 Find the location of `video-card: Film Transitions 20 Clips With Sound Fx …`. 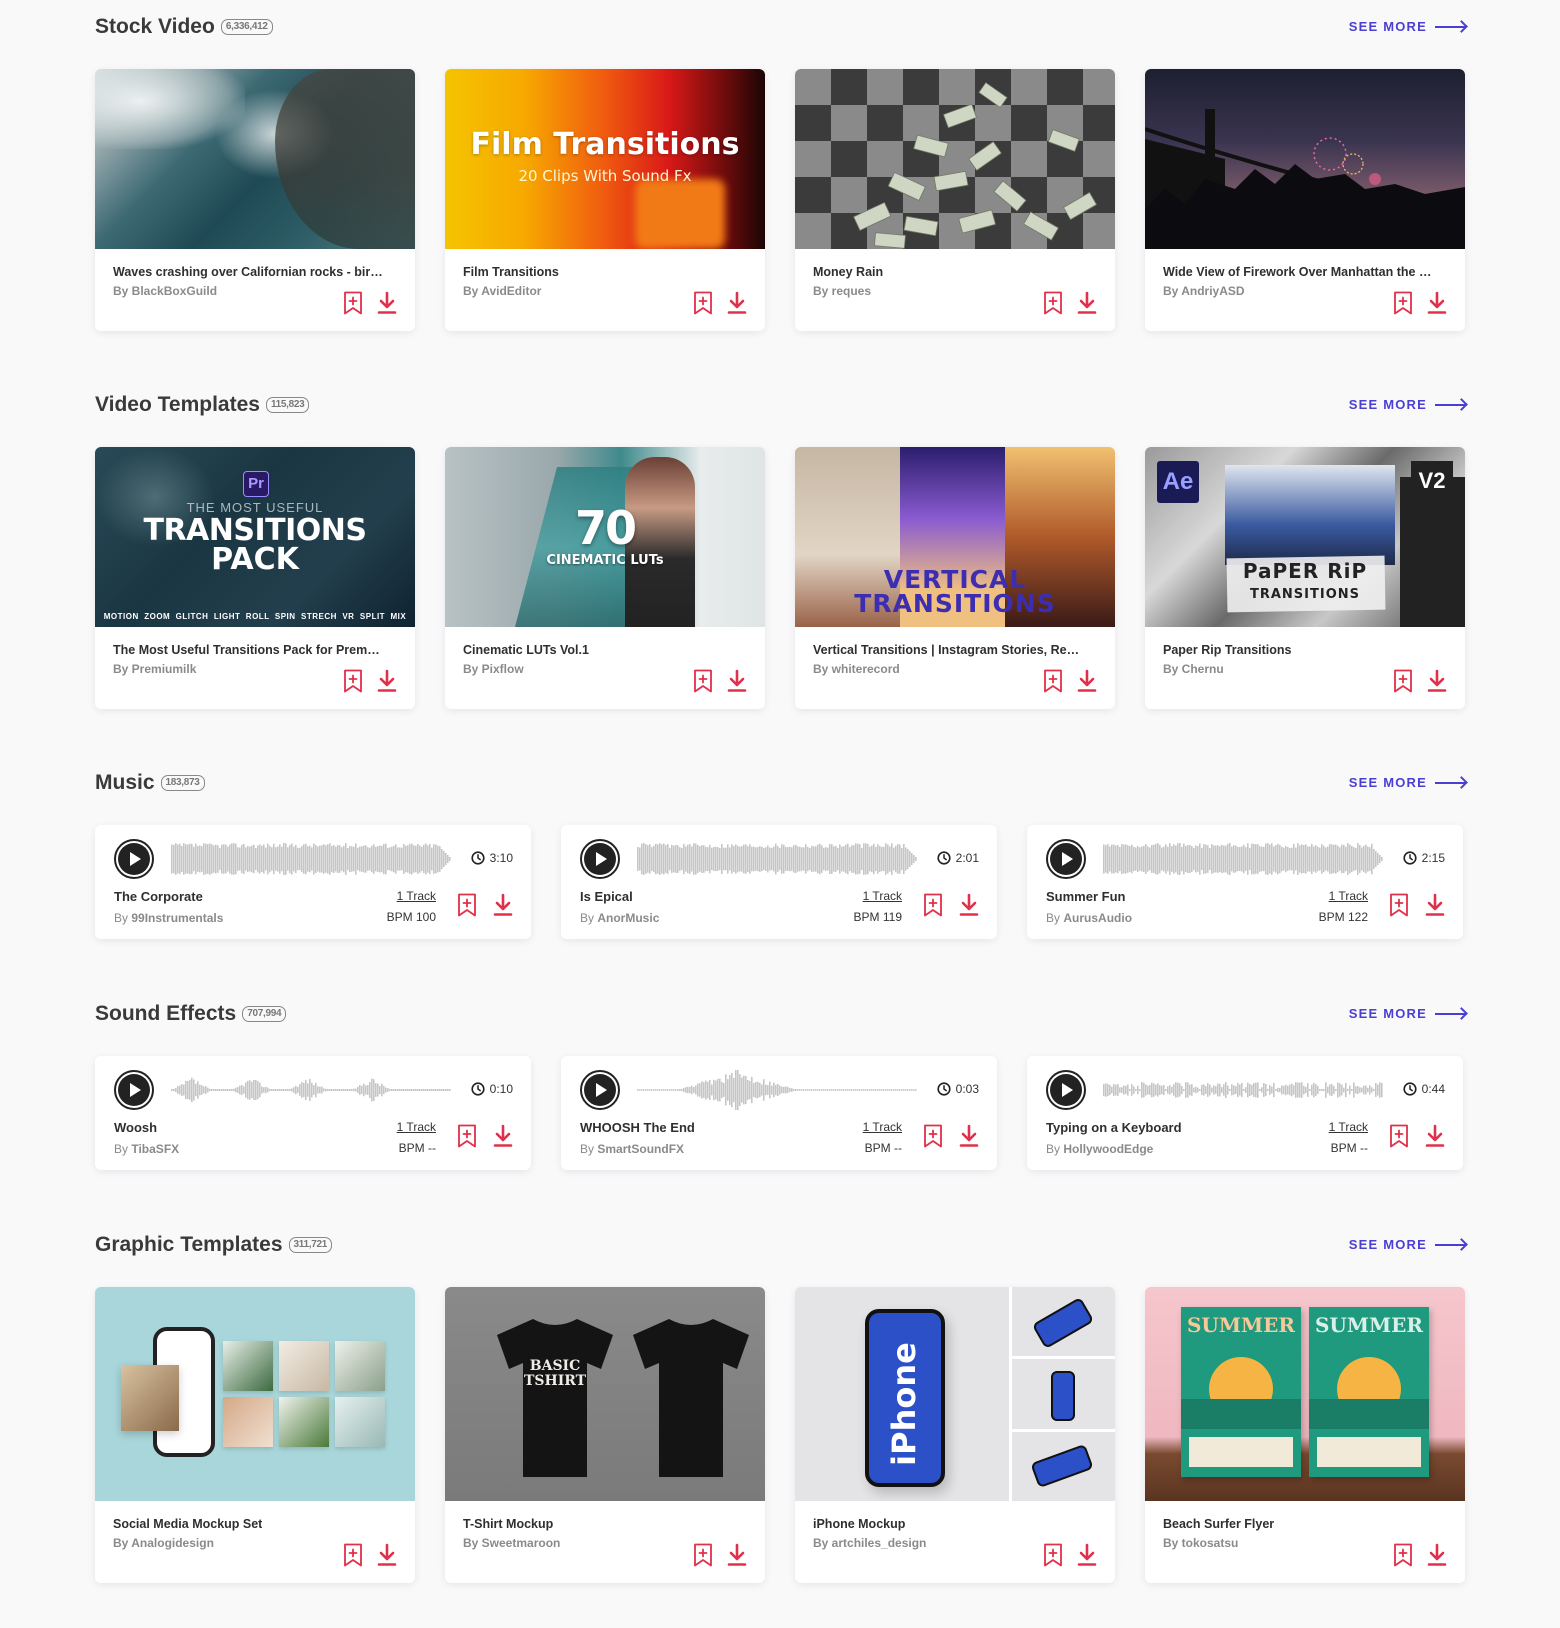

video-card: Film Transitions 20 Clips With Sound Fx … is located at coordinates (605, 200).